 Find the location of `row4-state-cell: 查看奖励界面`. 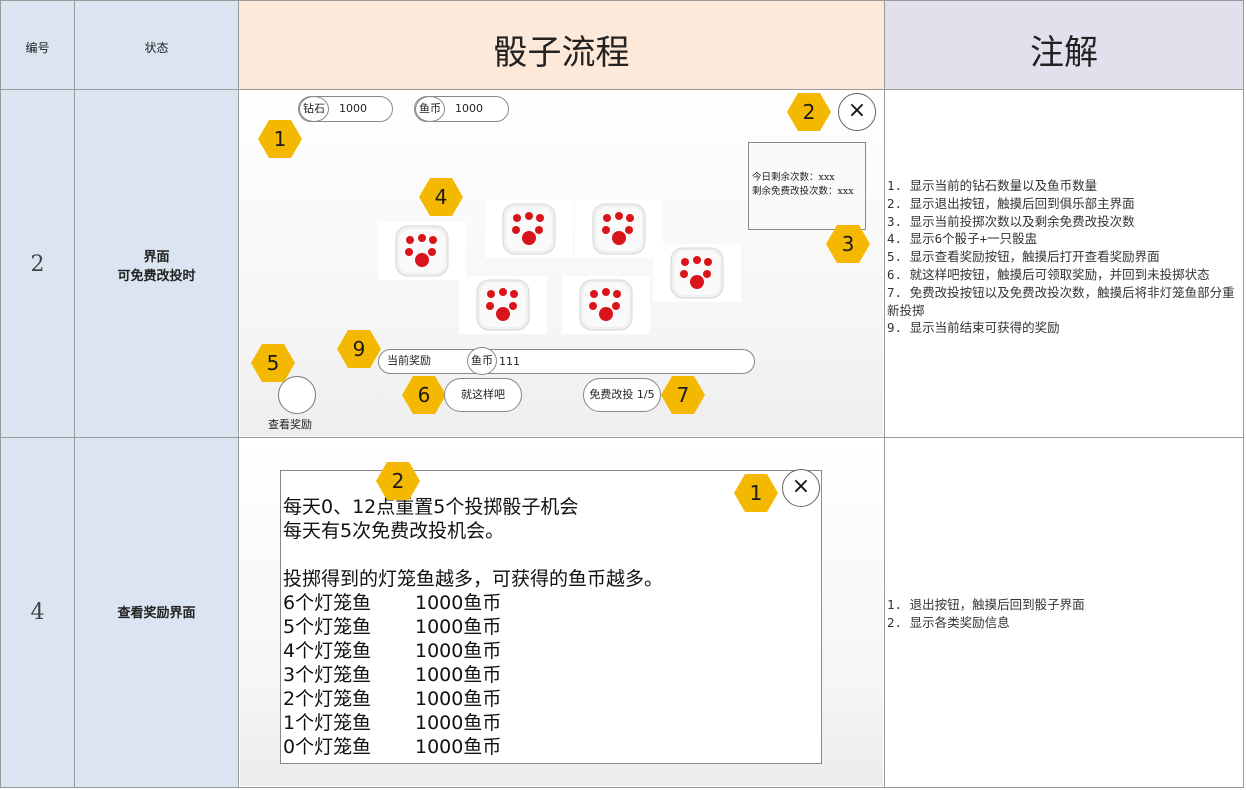

row4-state-cell: 查看奖励界面 is located at coordinates (156, 612).